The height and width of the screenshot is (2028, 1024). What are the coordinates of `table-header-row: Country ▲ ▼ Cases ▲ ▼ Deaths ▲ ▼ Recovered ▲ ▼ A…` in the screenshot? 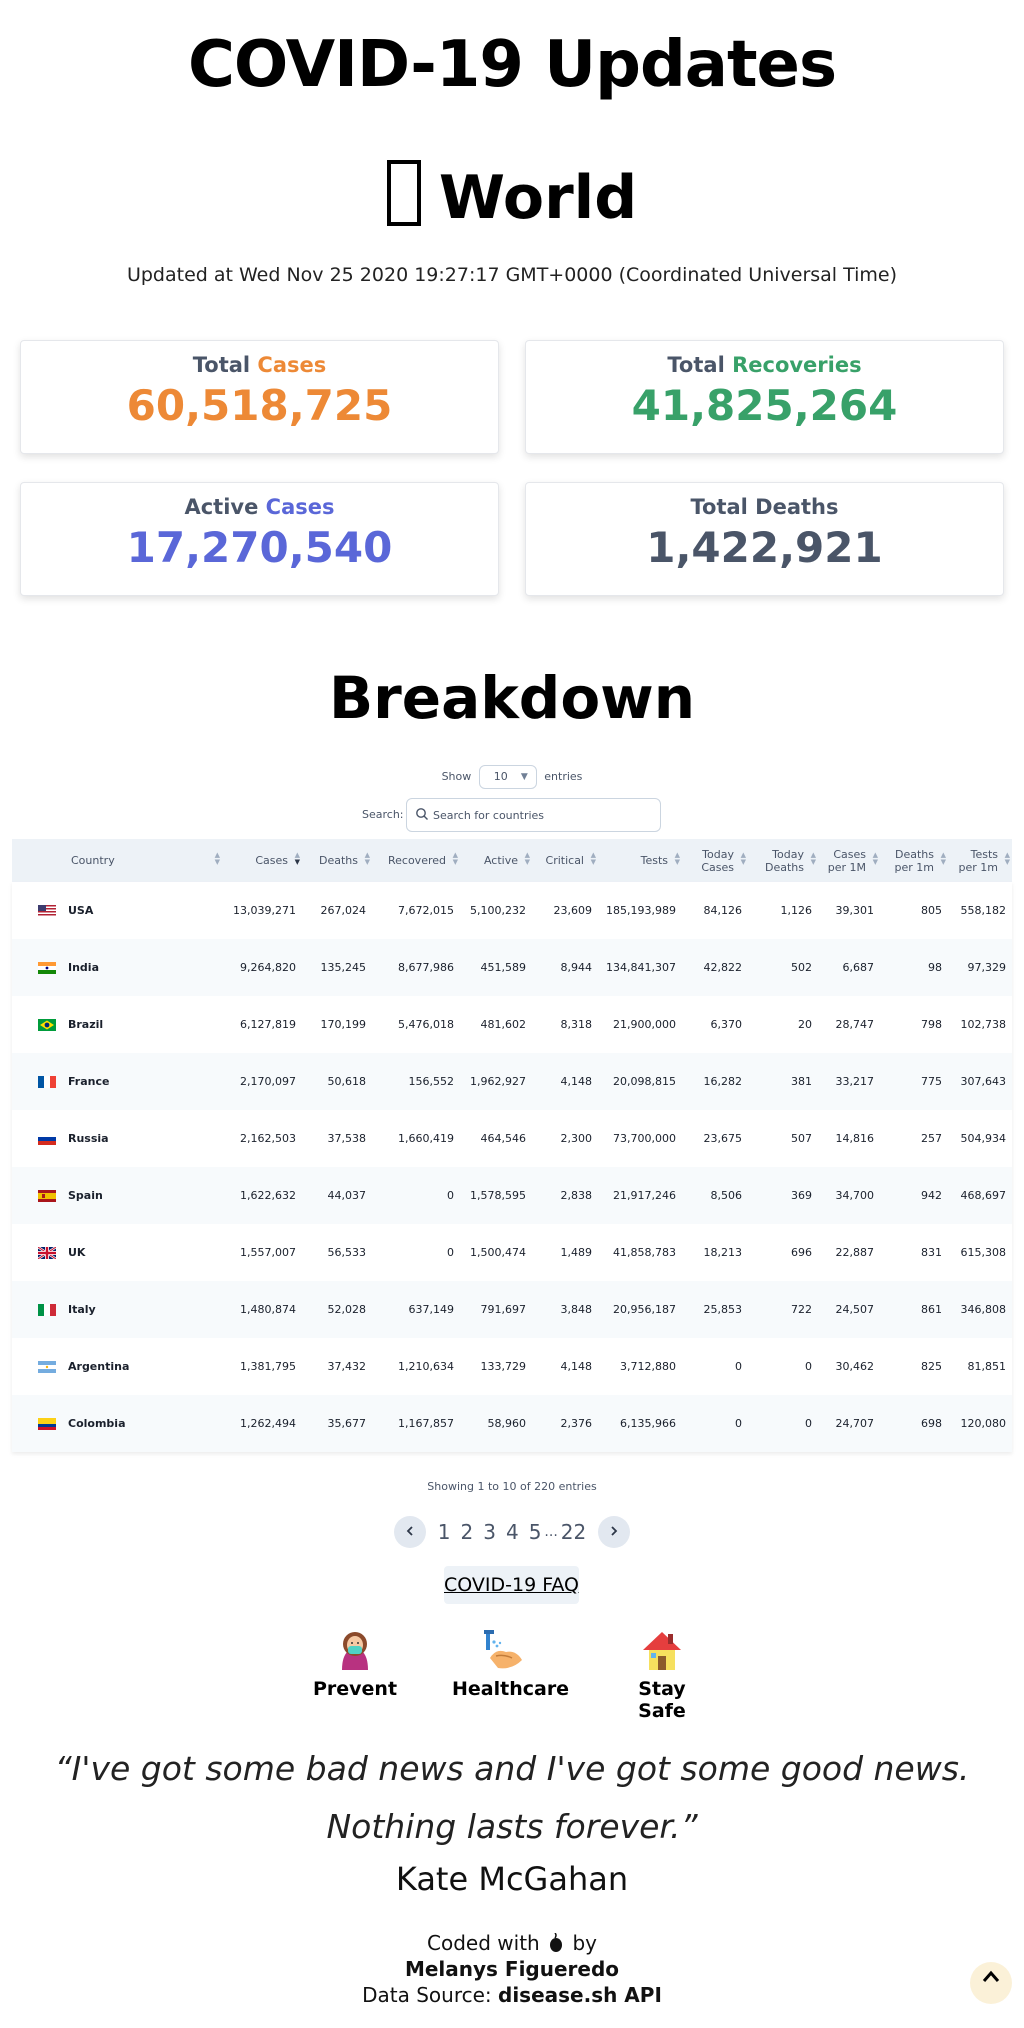 It's located at (512, 860).